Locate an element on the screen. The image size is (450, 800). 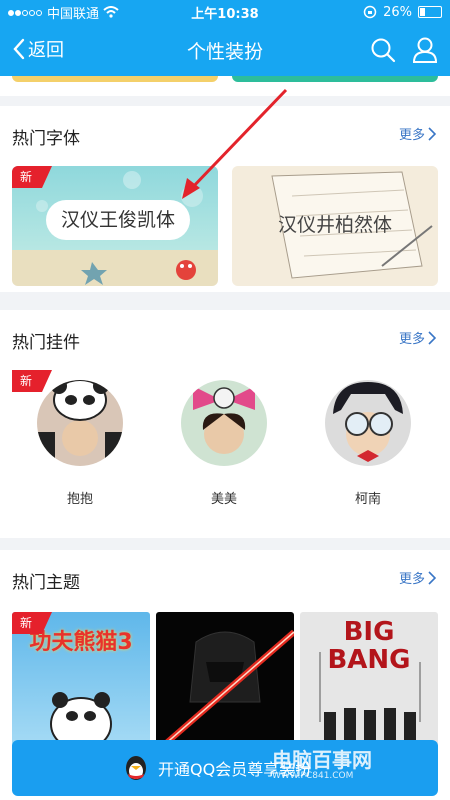
font-card: 汉仪井柏然体 is located at coordinates (335, 226).